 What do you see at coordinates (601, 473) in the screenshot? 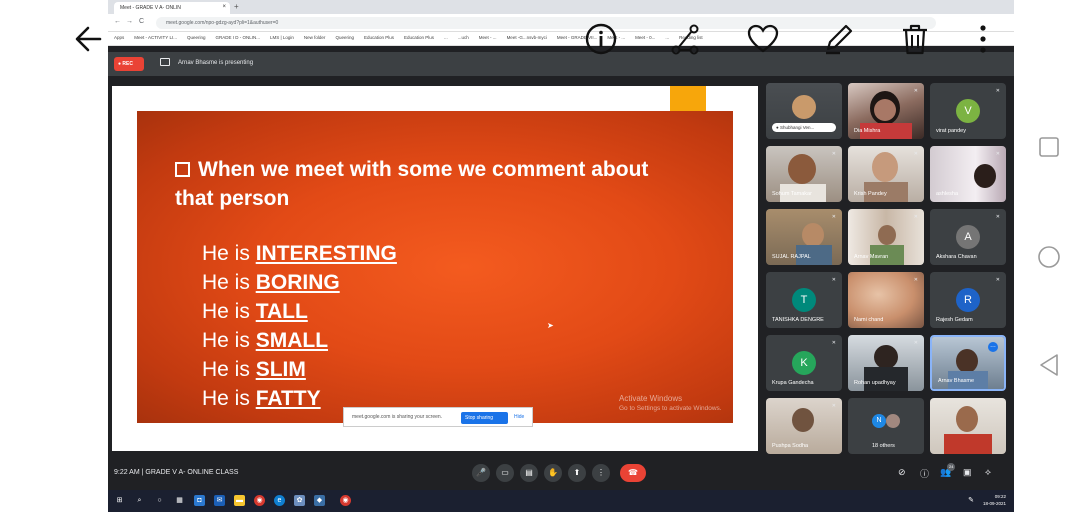
I see `more-options-button: ⋮` at bounding box center [601, 473].